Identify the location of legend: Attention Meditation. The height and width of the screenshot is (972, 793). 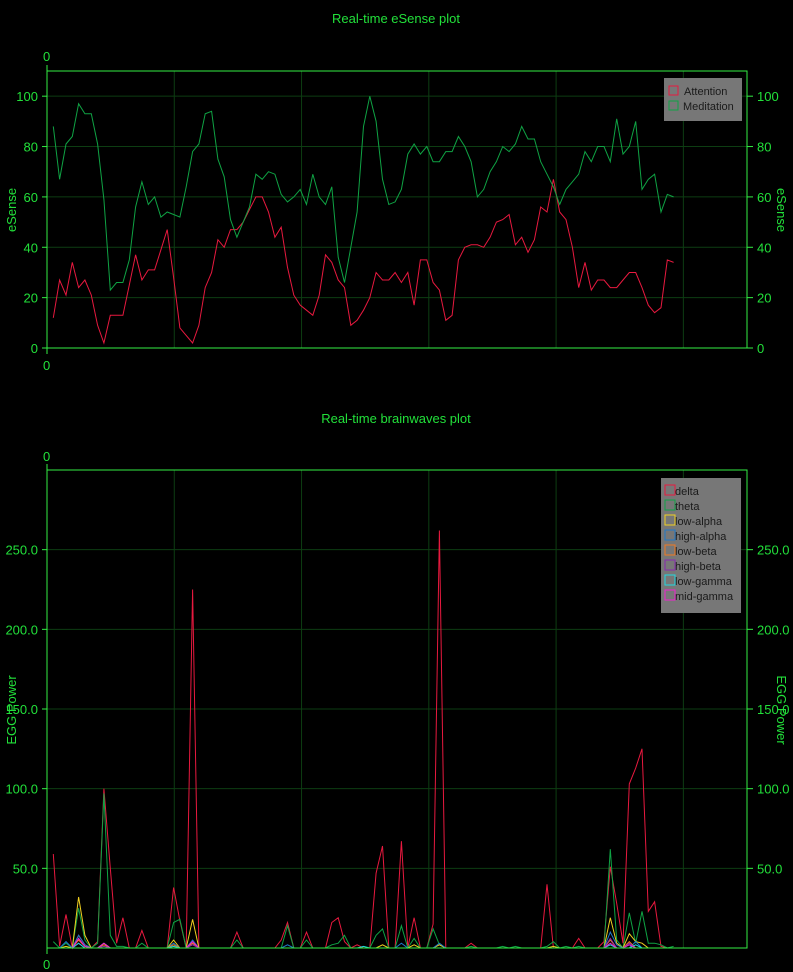
(703, 99).